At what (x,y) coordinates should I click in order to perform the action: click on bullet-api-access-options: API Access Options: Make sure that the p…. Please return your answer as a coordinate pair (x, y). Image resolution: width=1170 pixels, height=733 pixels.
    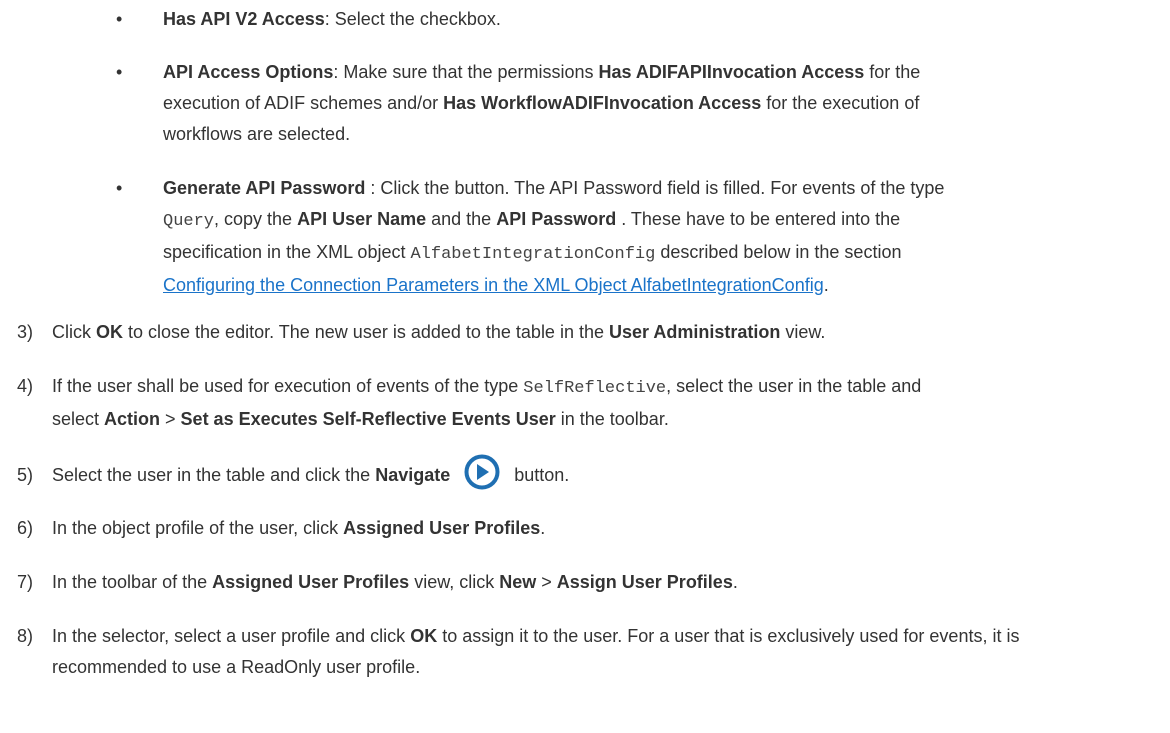
    Looking at the image, I should click on (542, 103).